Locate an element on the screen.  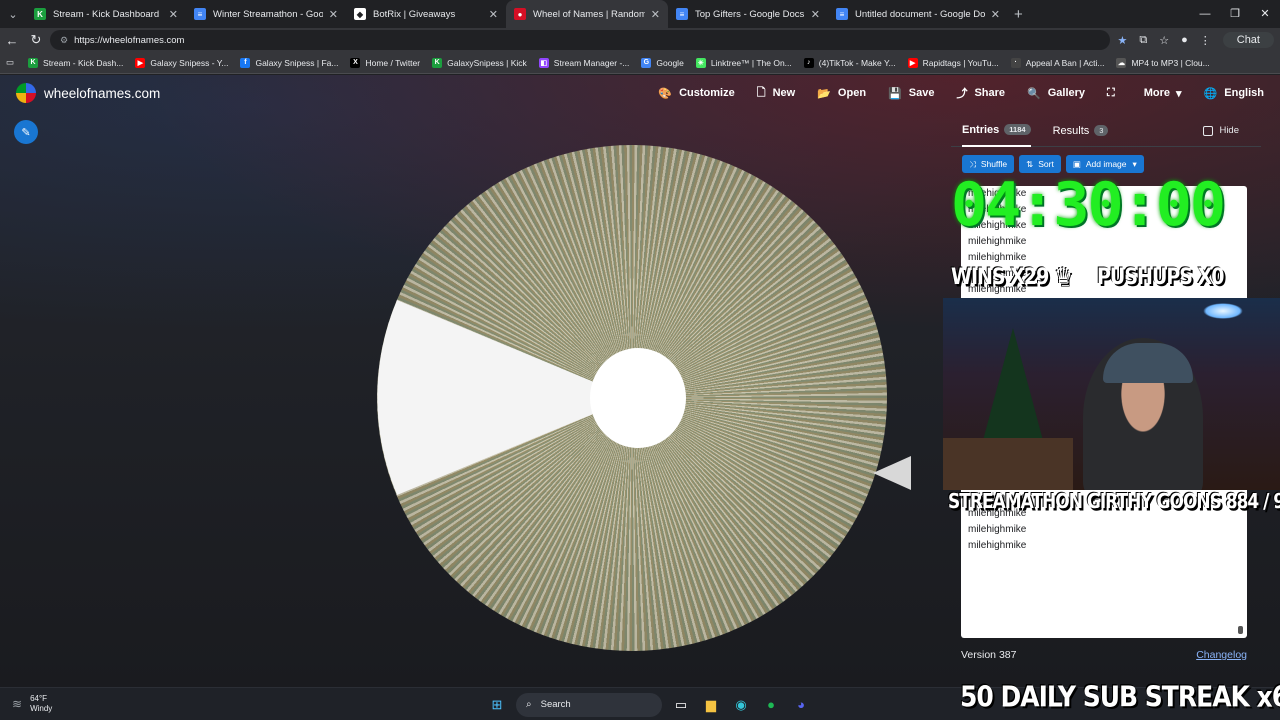
profile-avatar: ● is located at coordinates (1184, 40).